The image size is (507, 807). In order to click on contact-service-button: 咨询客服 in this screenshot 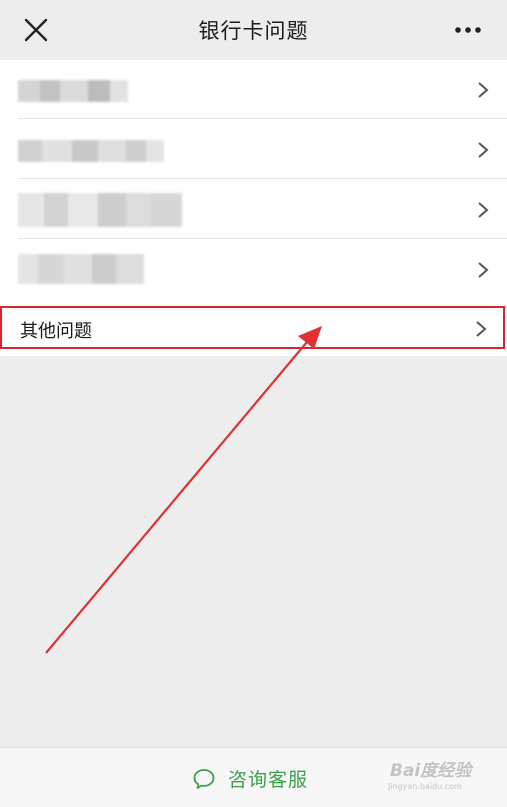, I will do `click(250, 778)`.